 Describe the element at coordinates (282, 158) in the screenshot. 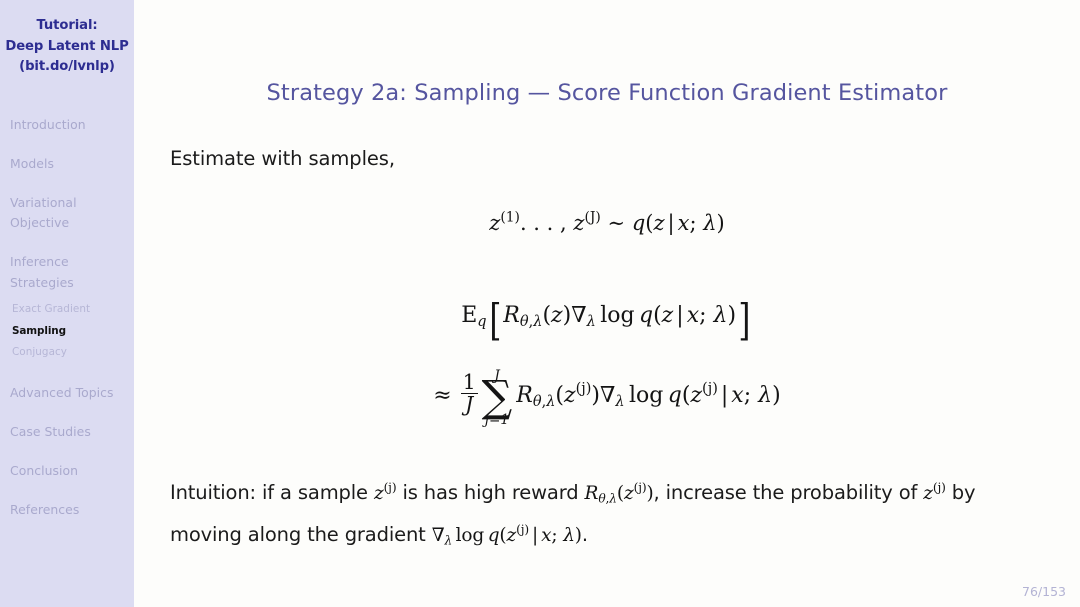

I see `intro-text: Estimate with samples,` at that location.